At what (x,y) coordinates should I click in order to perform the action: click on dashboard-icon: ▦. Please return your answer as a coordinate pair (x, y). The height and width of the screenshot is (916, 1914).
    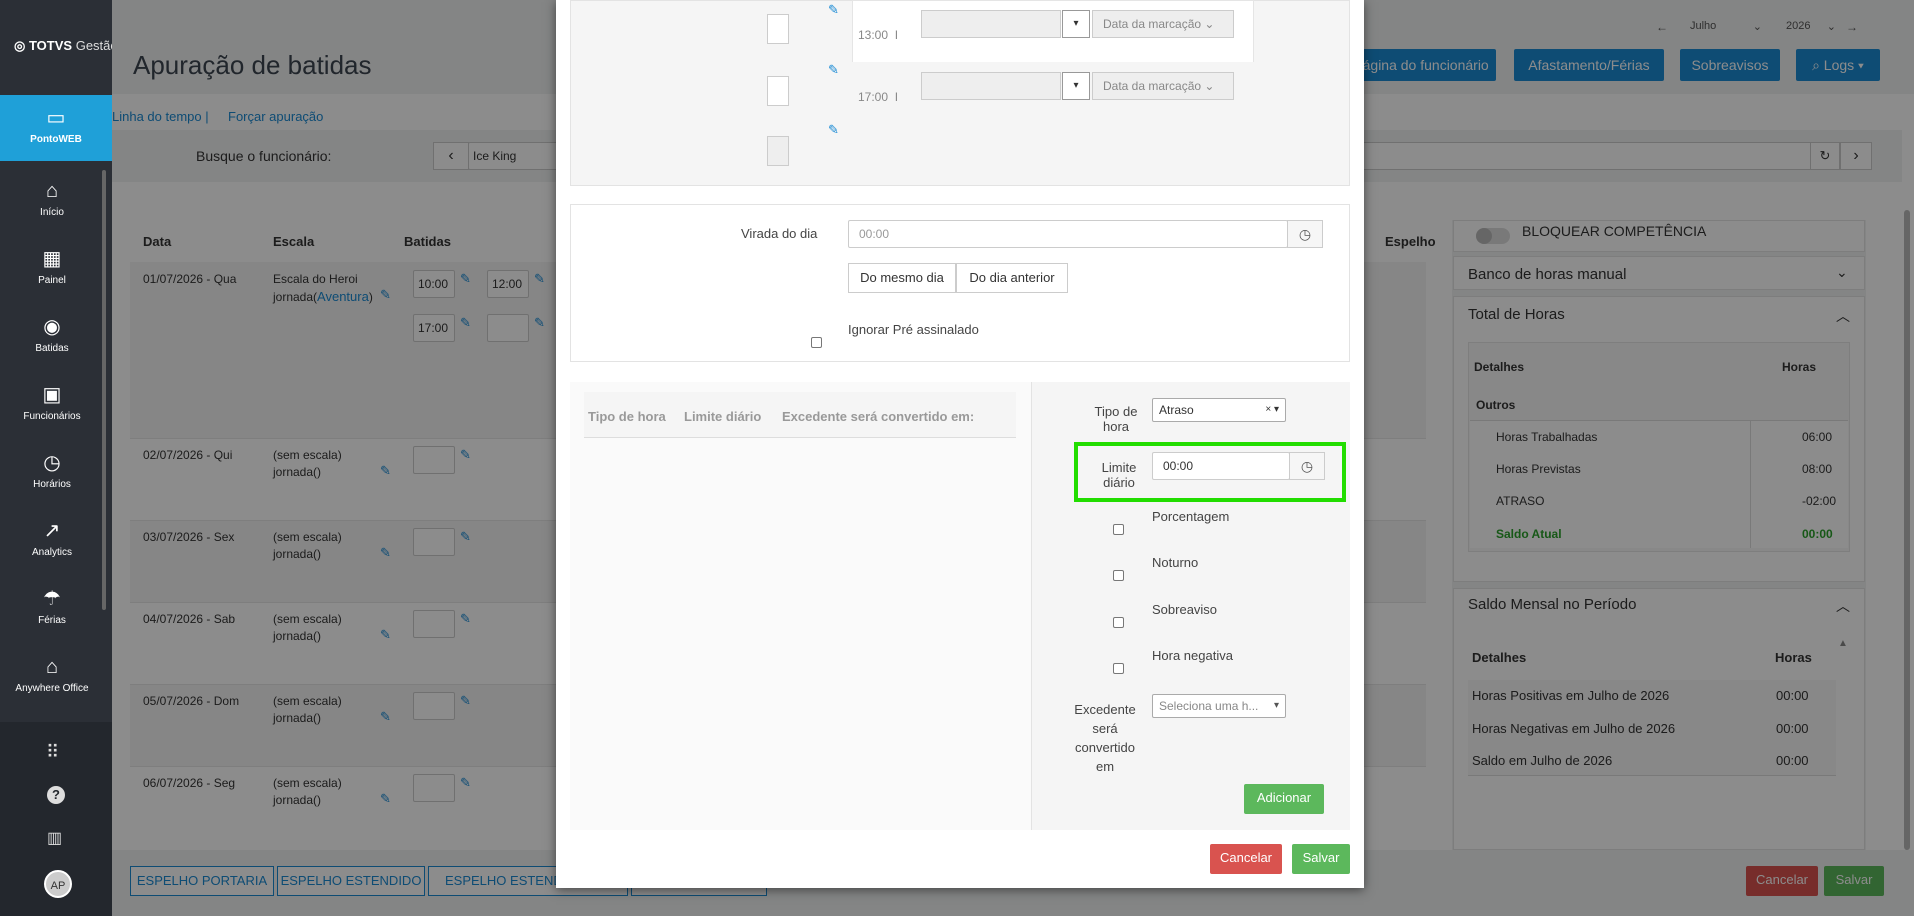
    Looking at the image, I should click on (52, 259).